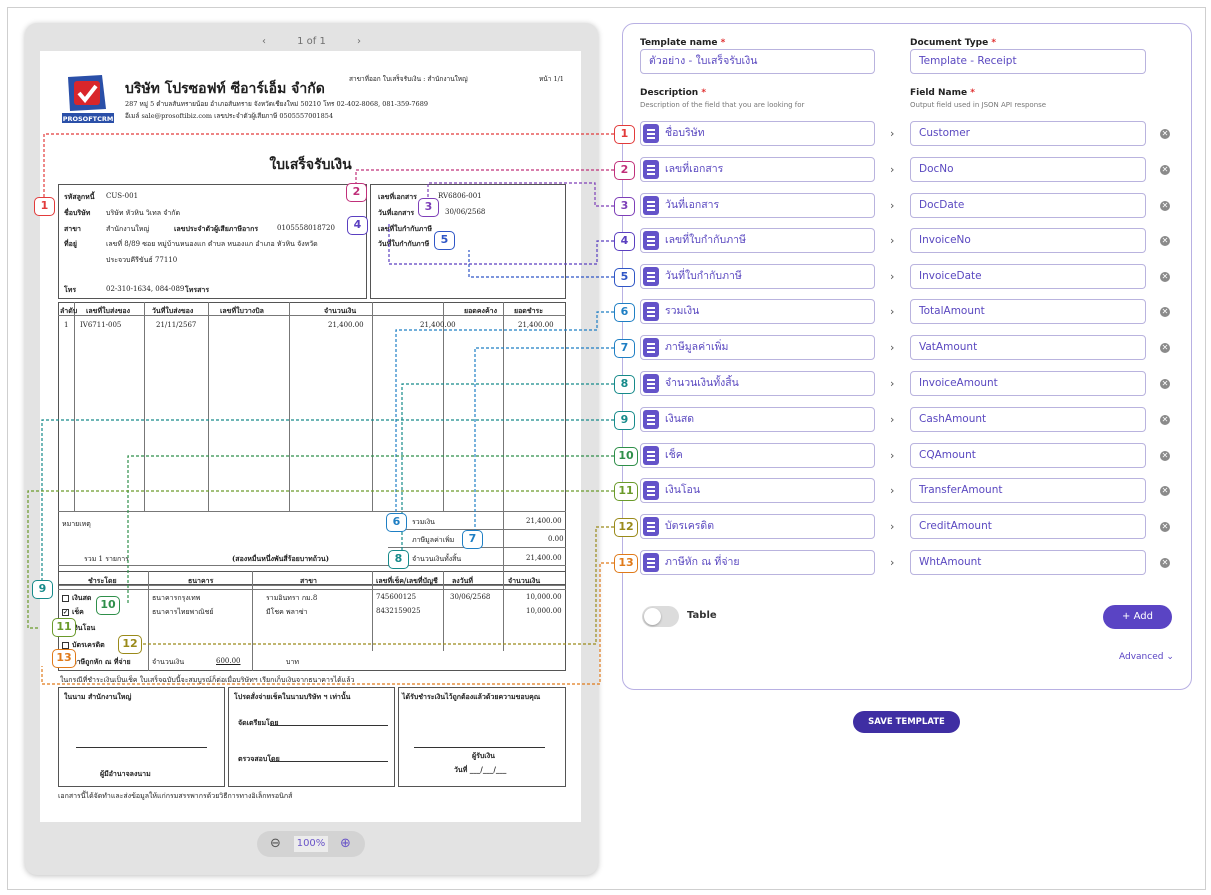 The height and width of the screenshot is (895, 1211). What do you see at coordinates (292, 598) in the screenshot?
I see `pay-cell: รามอินทรา กม.8` at bounding box center [292, 598].